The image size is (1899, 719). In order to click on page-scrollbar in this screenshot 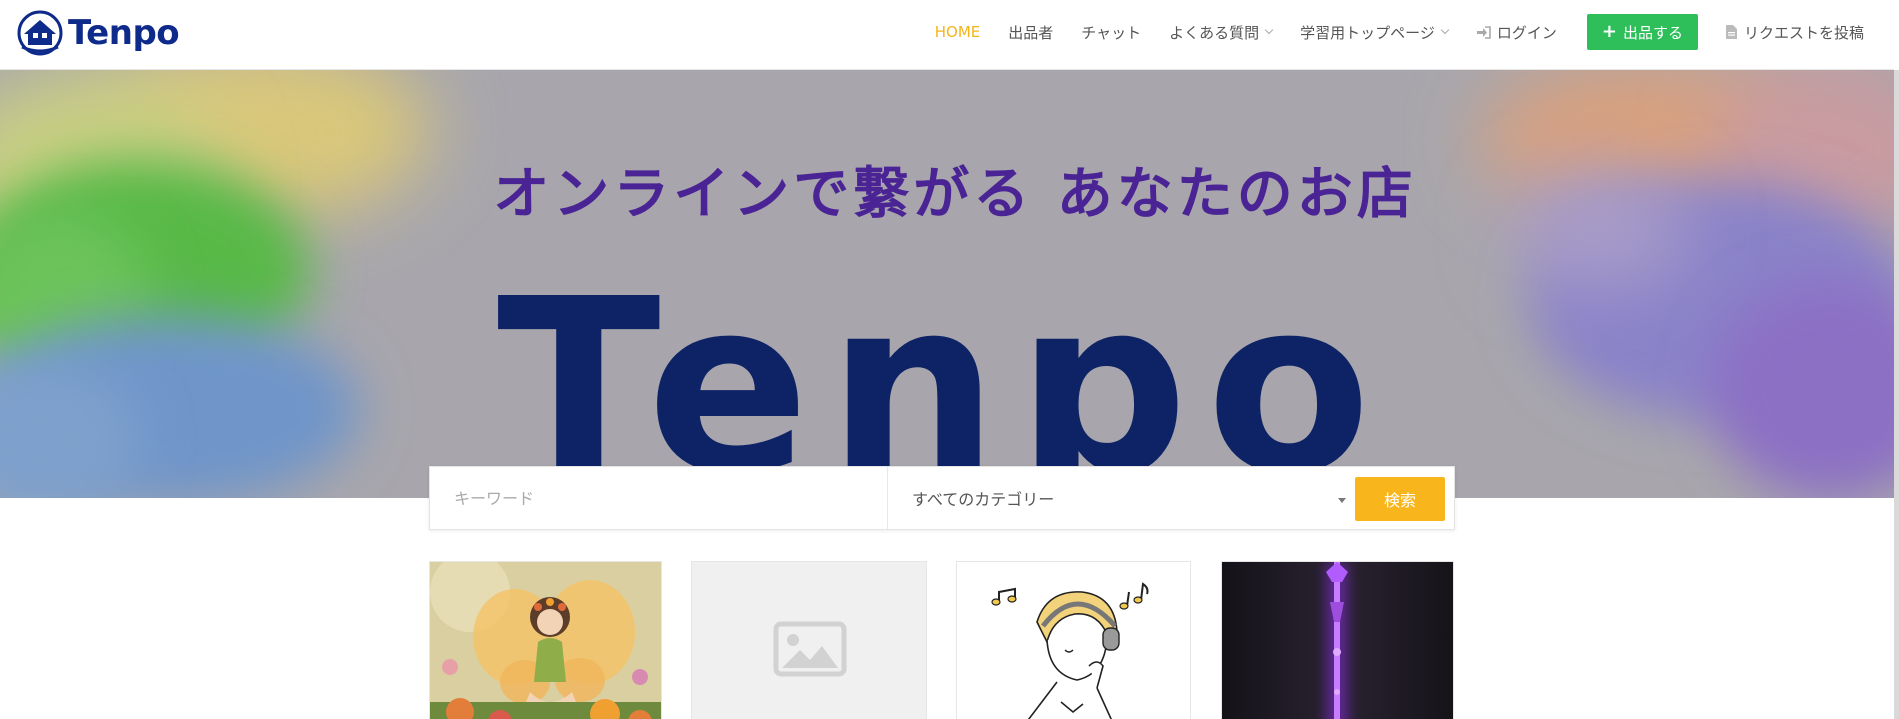, I will do `click(1896, 394)`.